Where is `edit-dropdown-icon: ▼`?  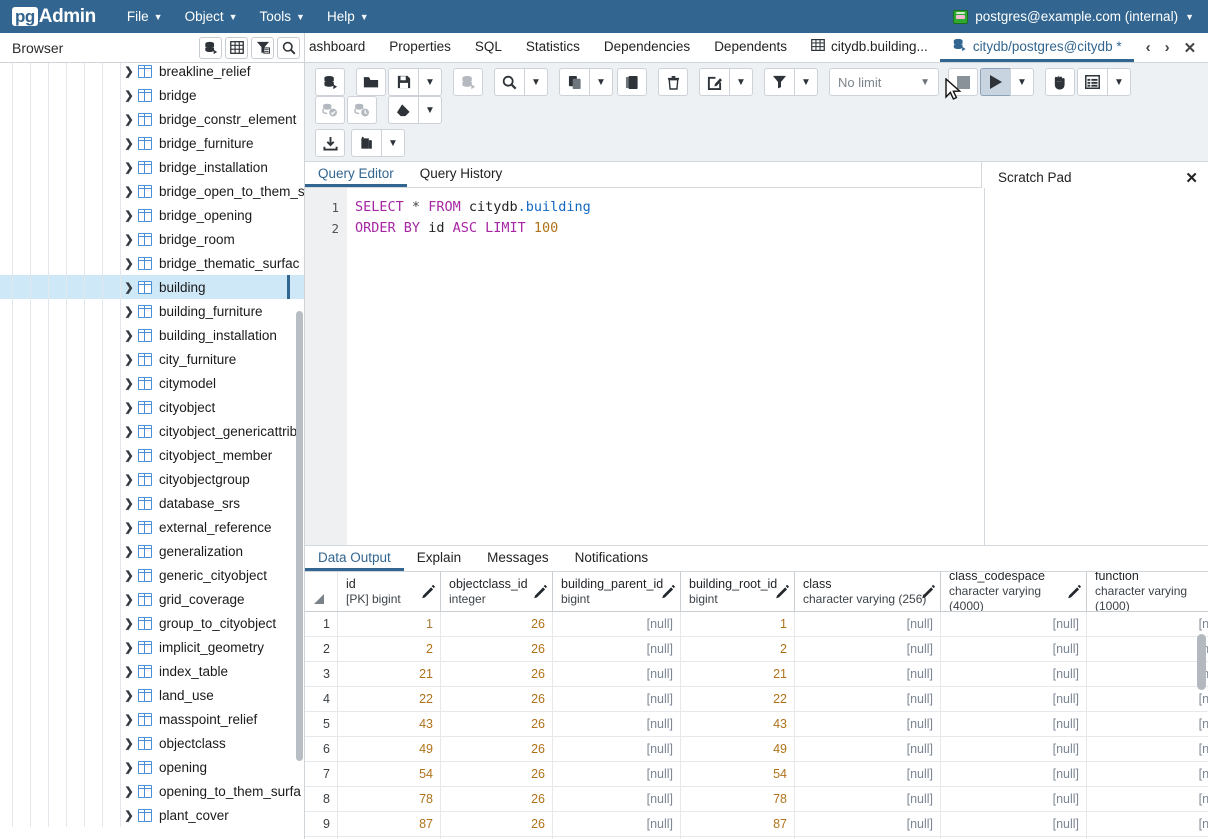
edit-dropdown-icon: ▼ is located at coordinates (741, 82).